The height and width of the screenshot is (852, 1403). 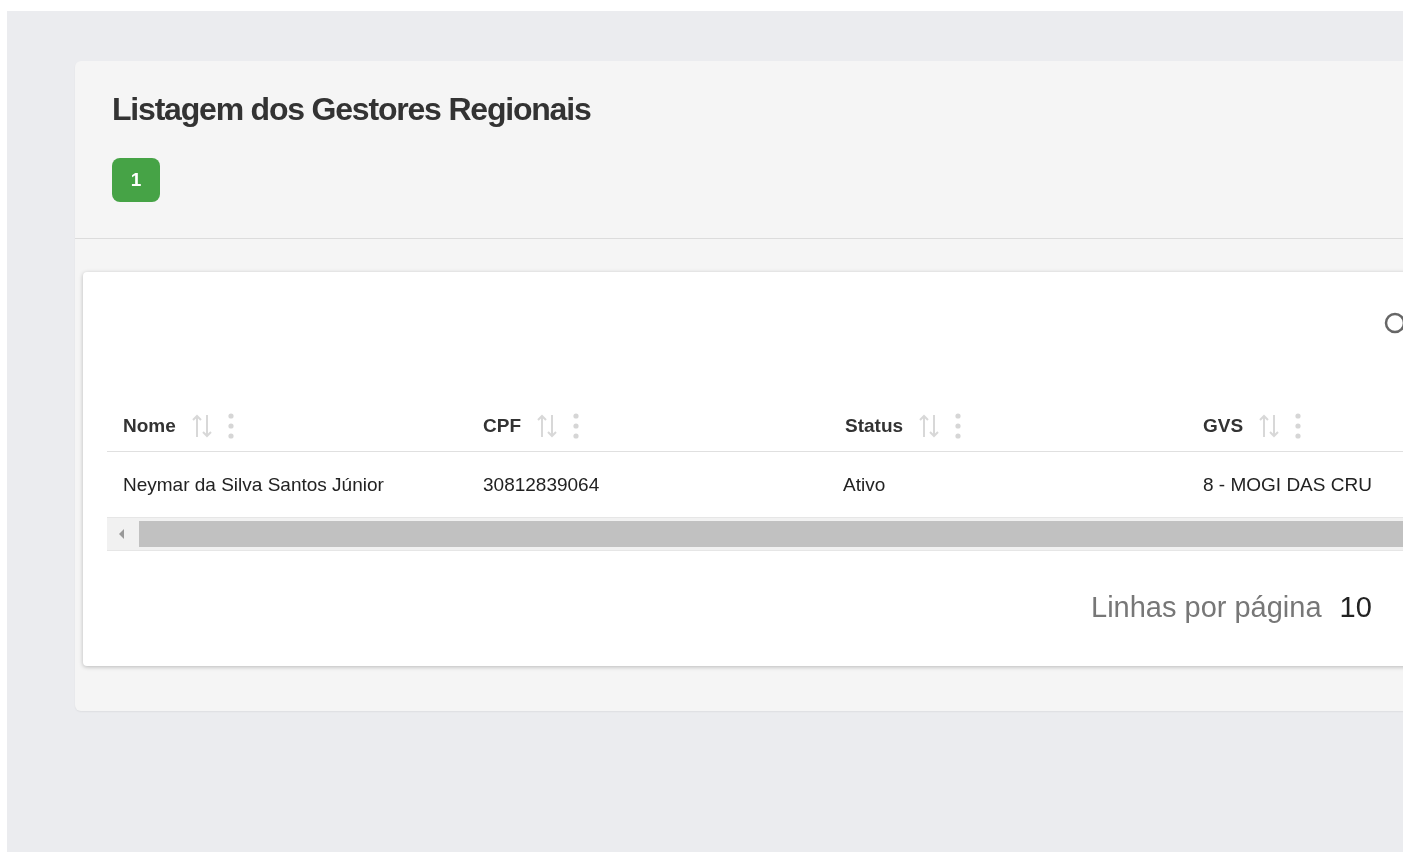 I want to click on table-cell: 30812839064, so click(x=541, y=484).